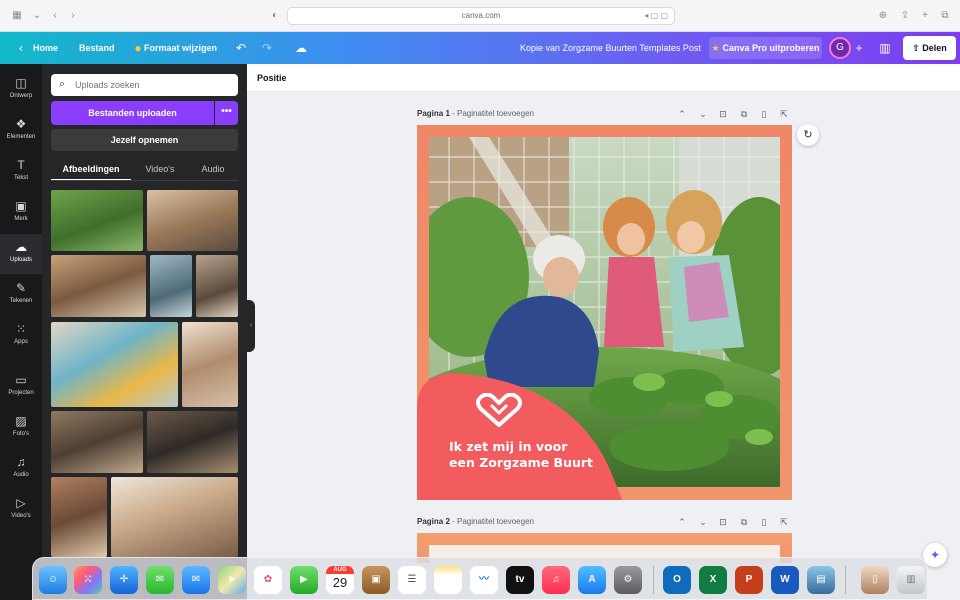  What do you see at coordinates (499, 410) in the screenshot?
I see `heart-logo-icon` at bounding box center [499, 410].